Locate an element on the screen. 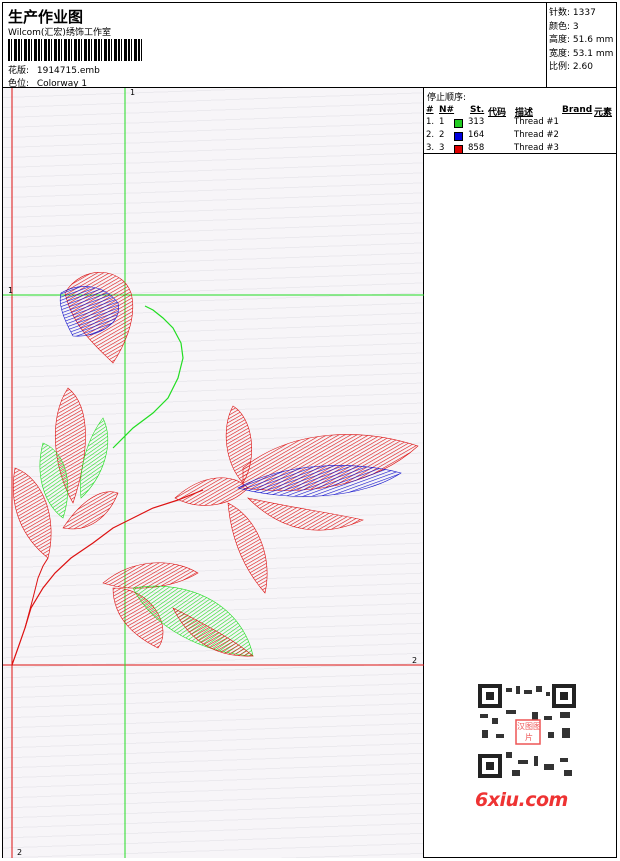 Image resolution: width=620 pixels, height=861 pixels. stat-height: 高度: 51.6 mm is located at coordinates (581, 40).